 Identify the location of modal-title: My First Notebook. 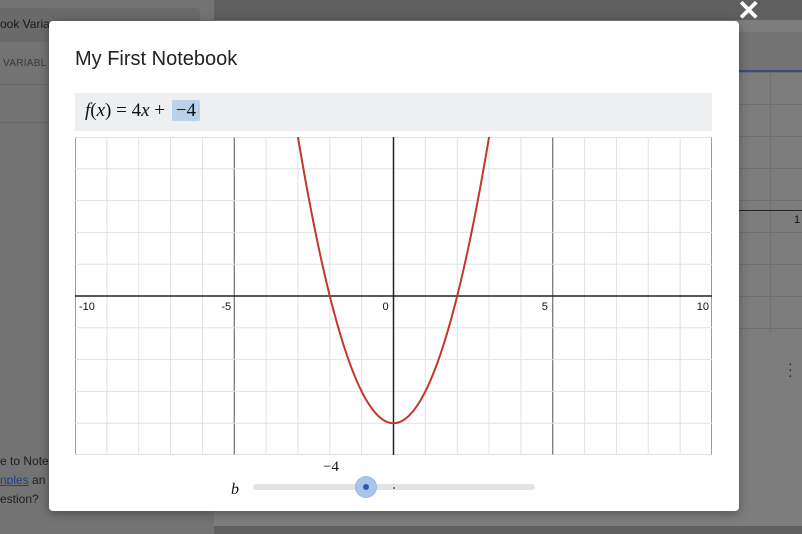
(156, 59).